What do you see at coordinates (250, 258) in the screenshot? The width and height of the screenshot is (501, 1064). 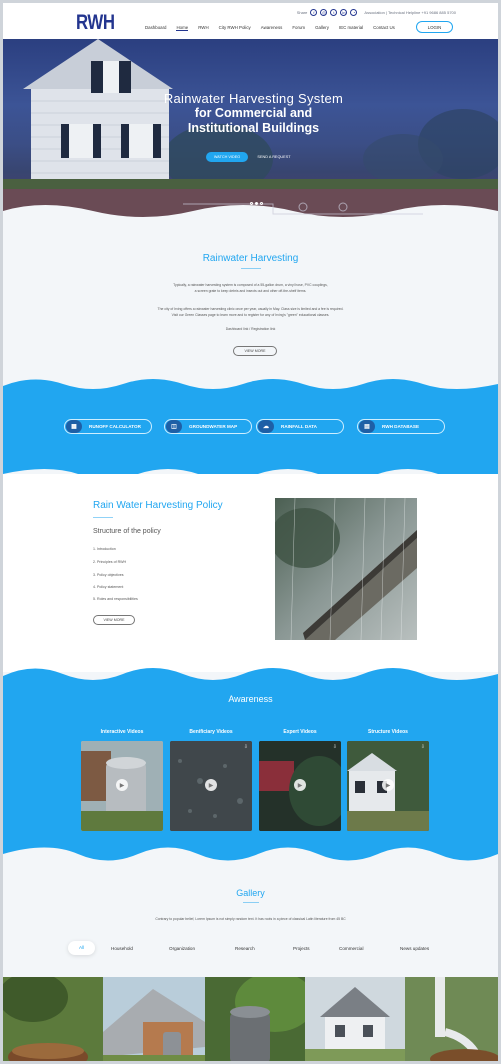 I see `rwh-title: Rainwater Harvesting` at bounding box center [250, 258].